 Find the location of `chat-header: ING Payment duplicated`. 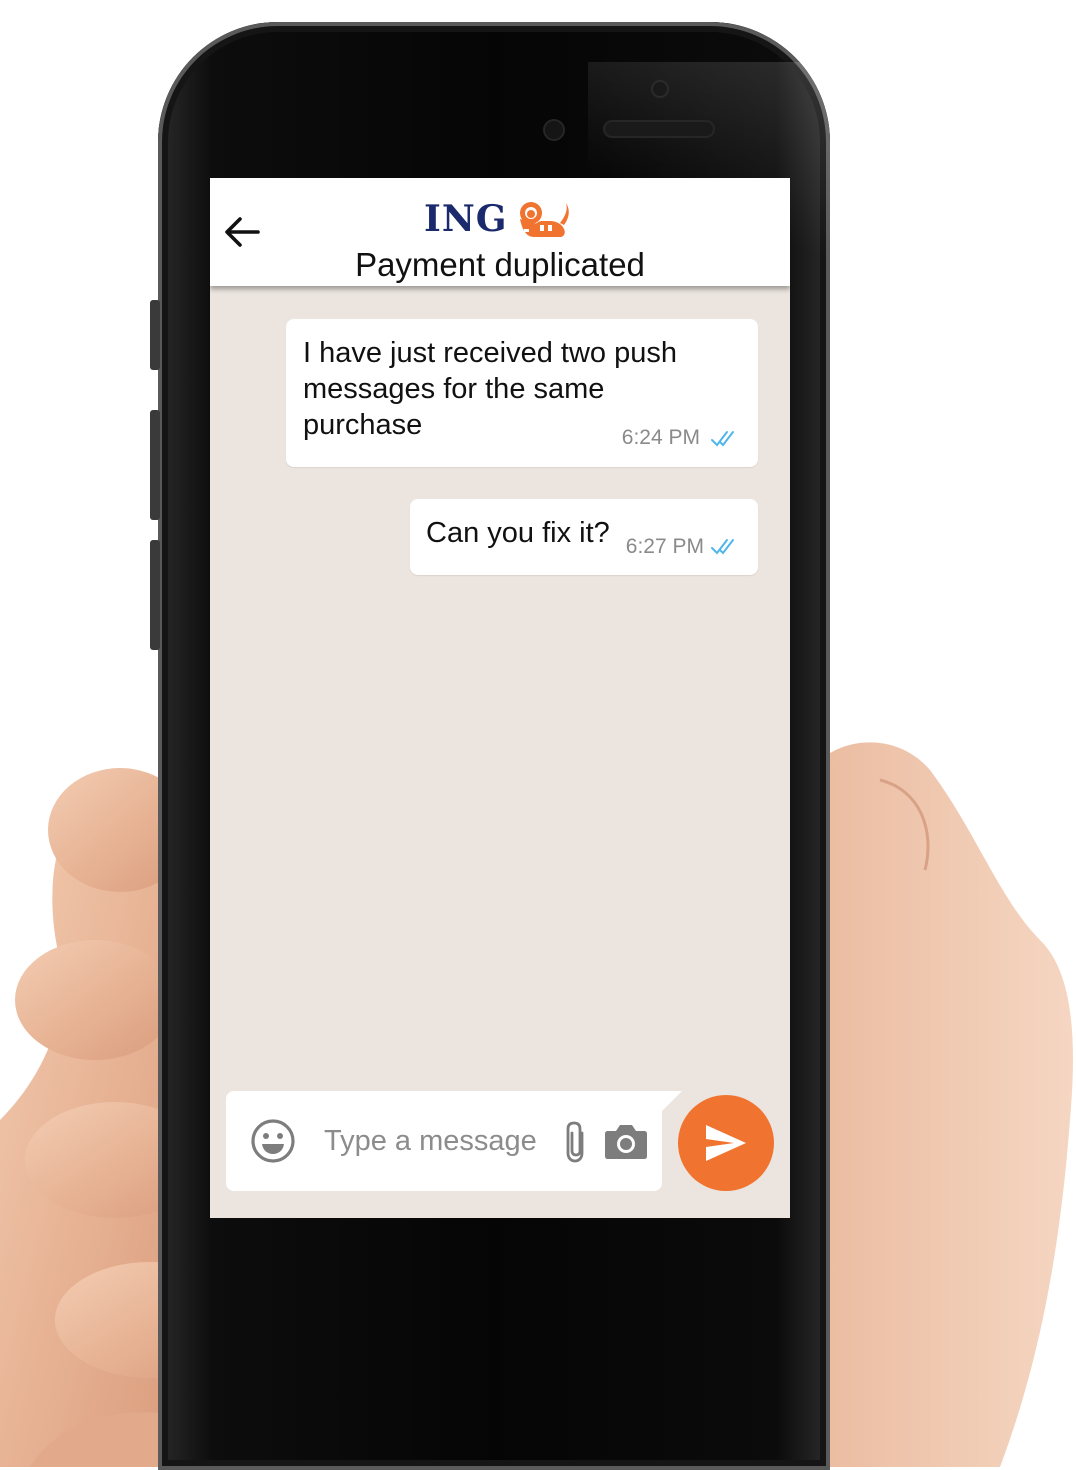

chat-header: ING Payment duplicated is located at coordinates (500, 232).